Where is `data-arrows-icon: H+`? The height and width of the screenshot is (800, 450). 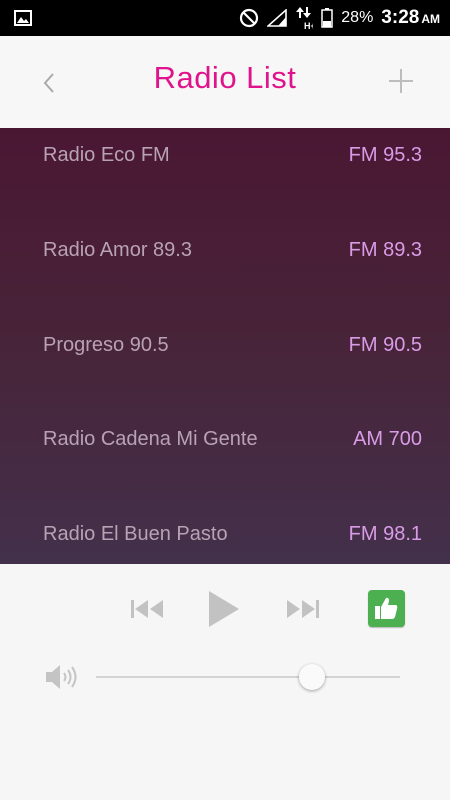 data-arrows-icon: H+ is located at coordinates (304, 18).